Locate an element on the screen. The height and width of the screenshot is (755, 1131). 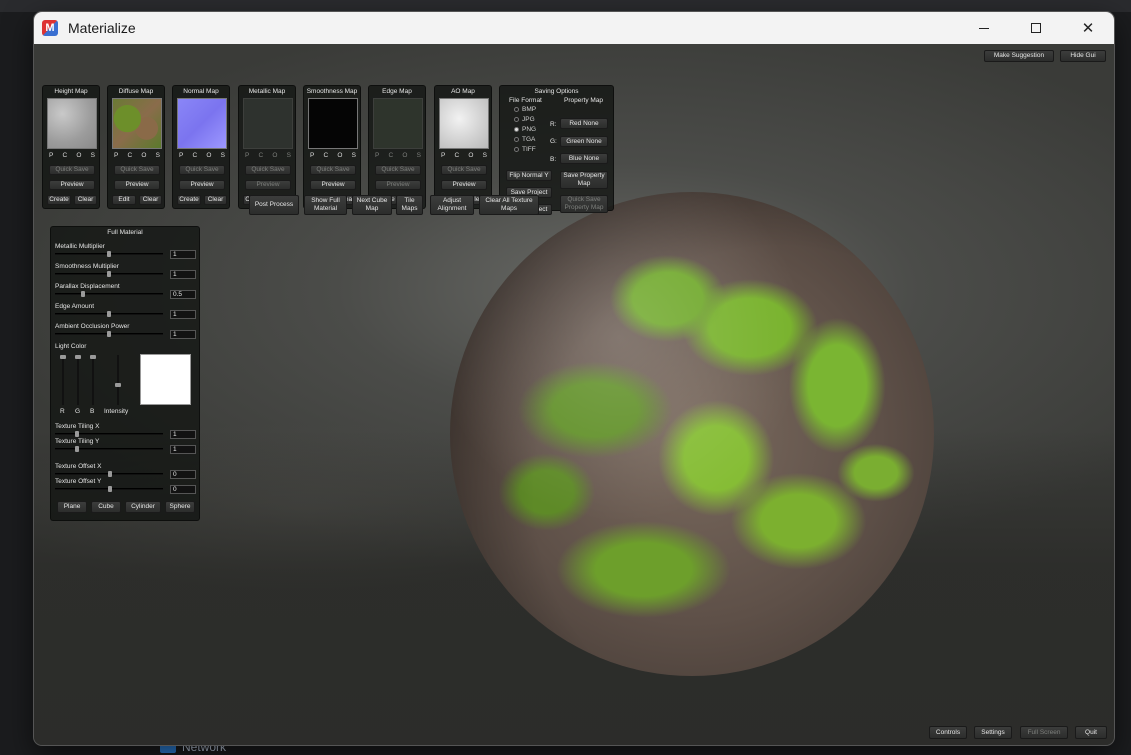
normal-create-button: Create is located at coordinates (189, 200).